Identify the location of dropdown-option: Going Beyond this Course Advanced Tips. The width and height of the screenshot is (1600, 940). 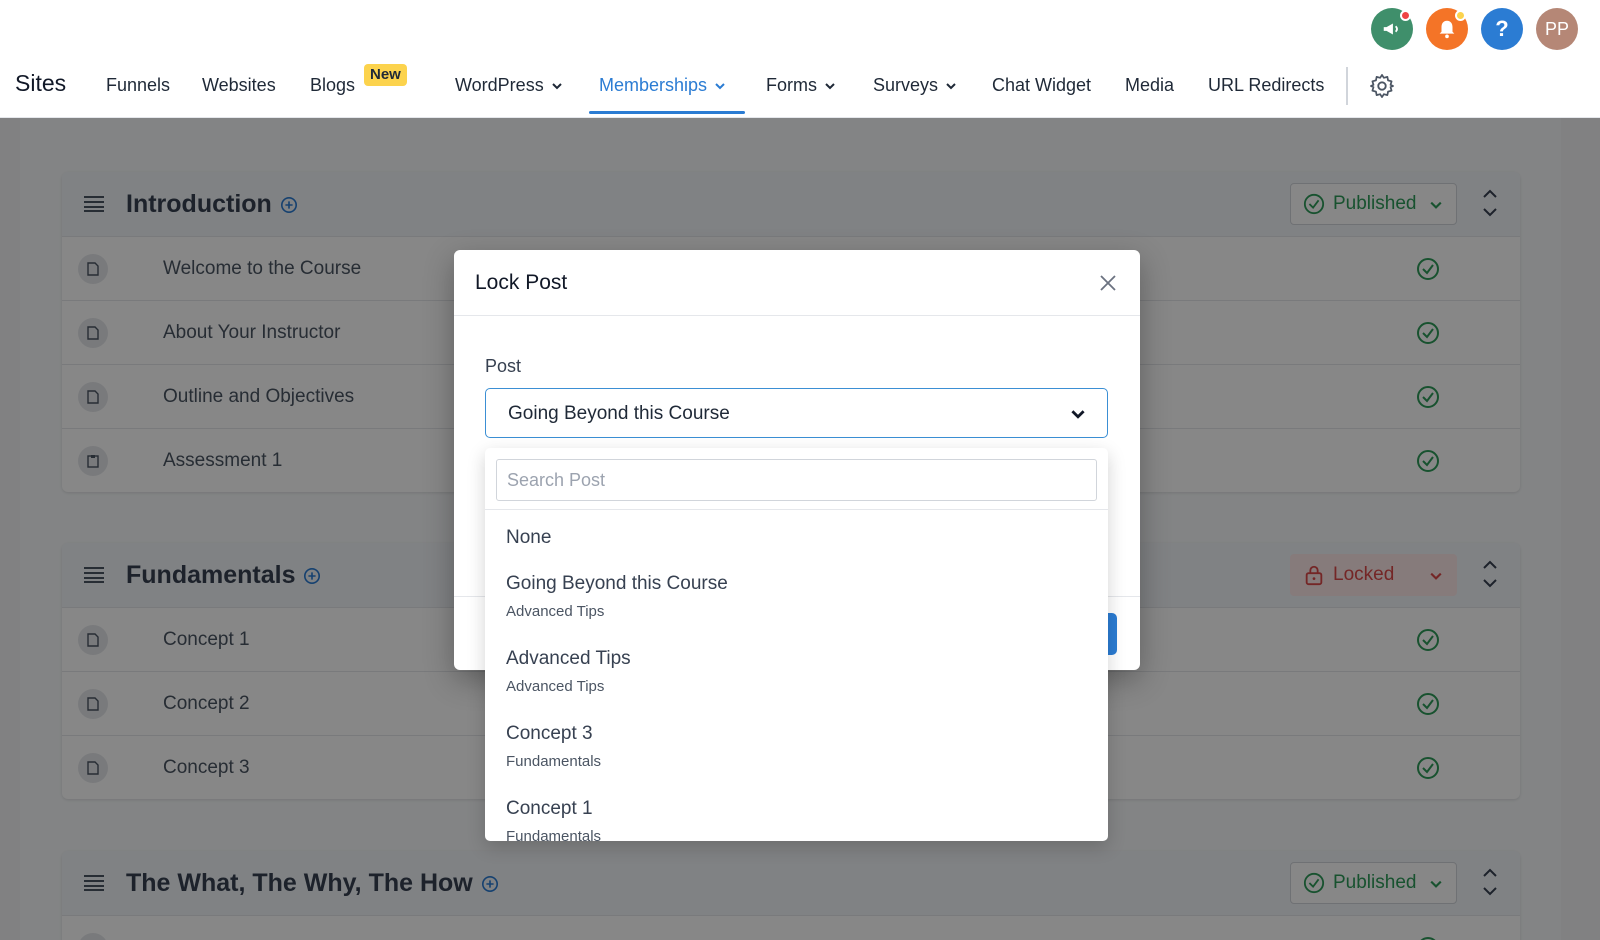
(796, 596).